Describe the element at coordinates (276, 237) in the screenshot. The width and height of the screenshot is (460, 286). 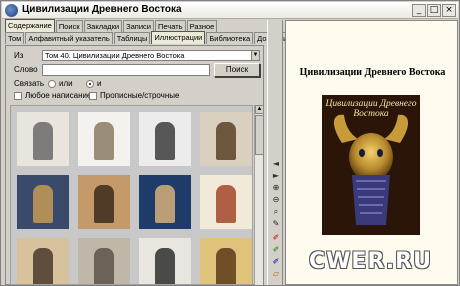
I see `marker-red-icon: ✐` at that location.